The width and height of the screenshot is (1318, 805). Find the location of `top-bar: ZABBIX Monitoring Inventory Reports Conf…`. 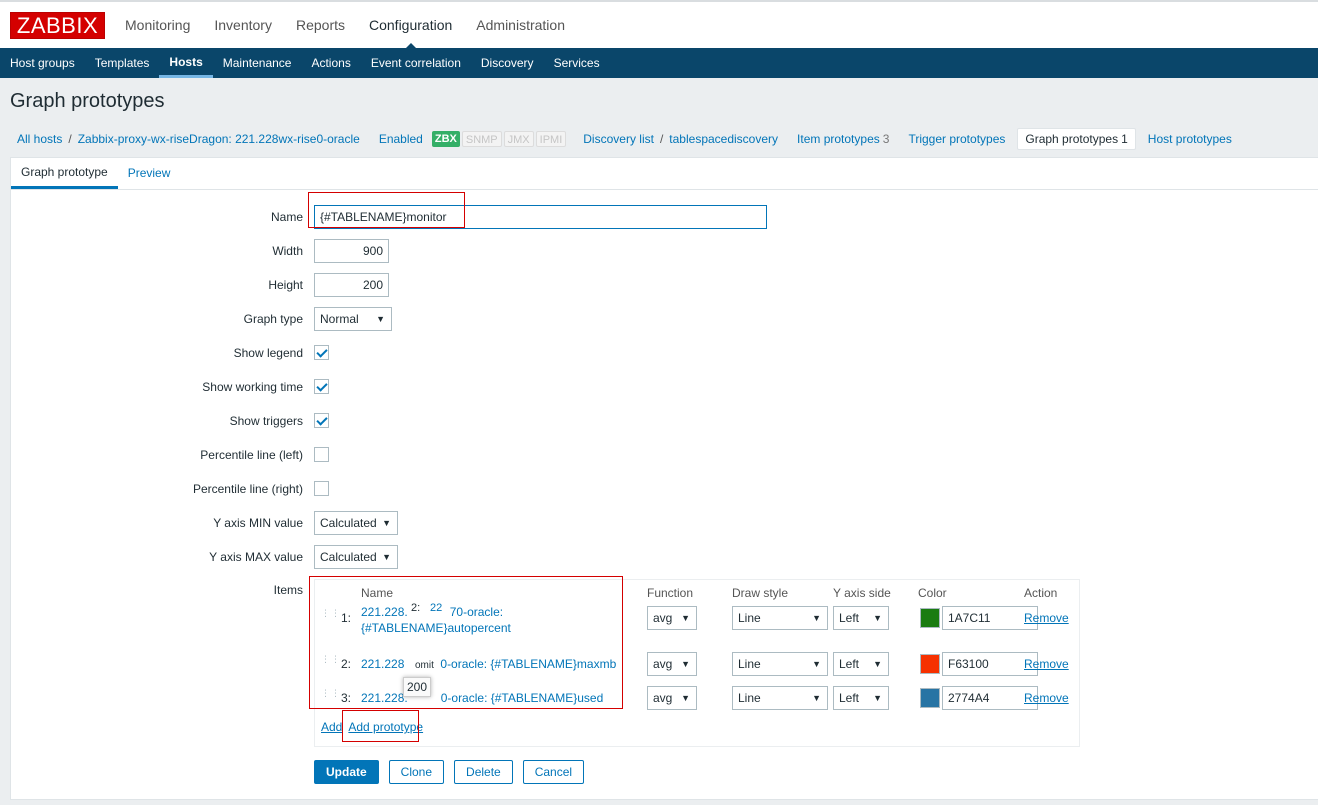

top-bar: ZABBIX Monitoring Inventory Reports Conf… is located at coordinates (659, 24).